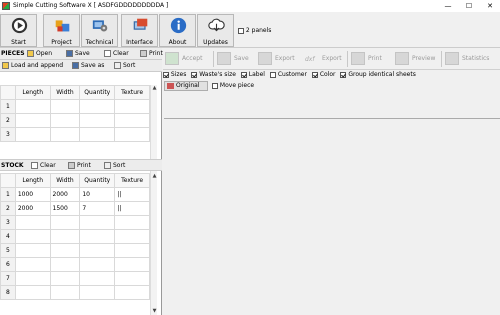 The image size is (500, 315). What do you see at coordinates (241, 30) in the screenshot?
I see `two-panels-checkbox` at bounding box center [241, 30].